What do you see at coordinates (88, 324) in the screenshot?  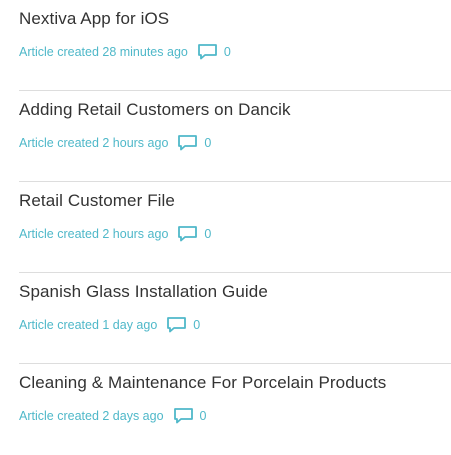 I see `article-created-text: Article created 1 day ago` at bounding box center [88, 324].